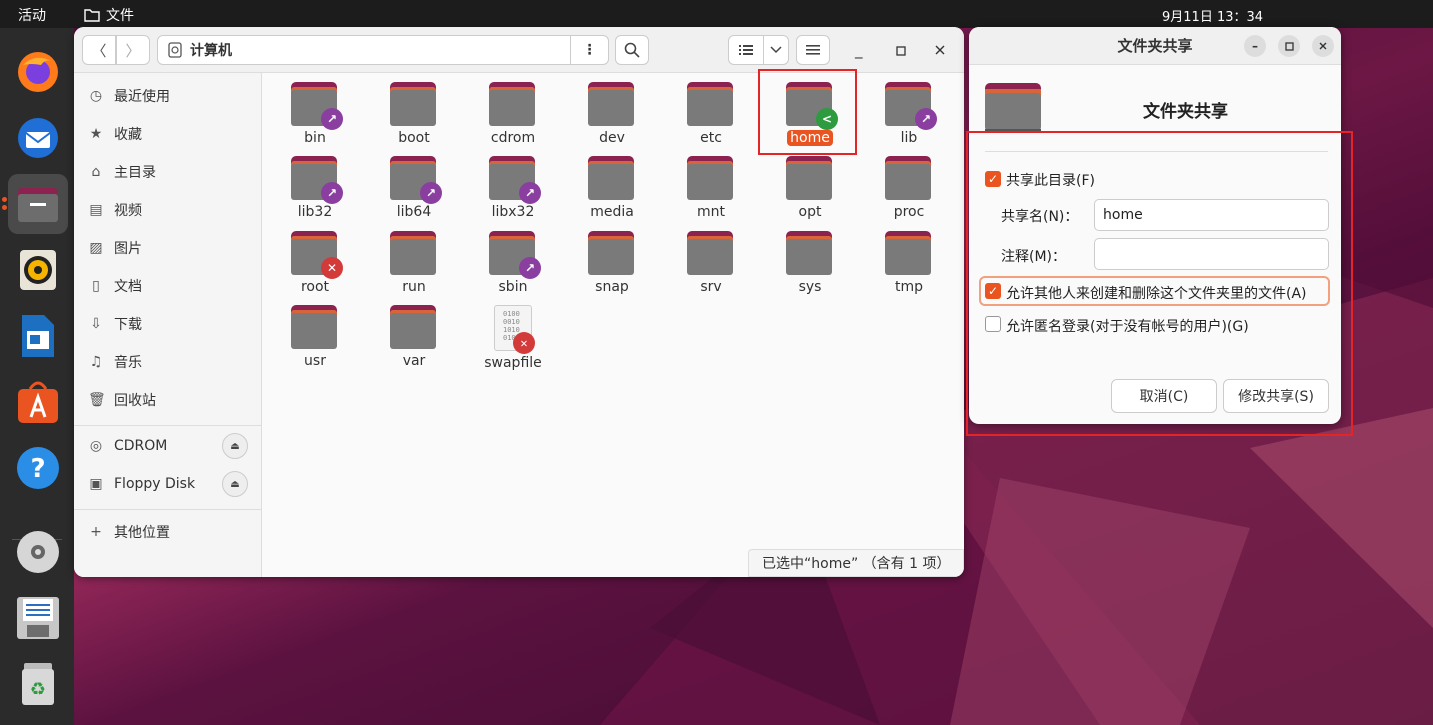  Describe the element at coordinates (711, 267) in the screenshot. I see `file-item-srv: srv` at that location.